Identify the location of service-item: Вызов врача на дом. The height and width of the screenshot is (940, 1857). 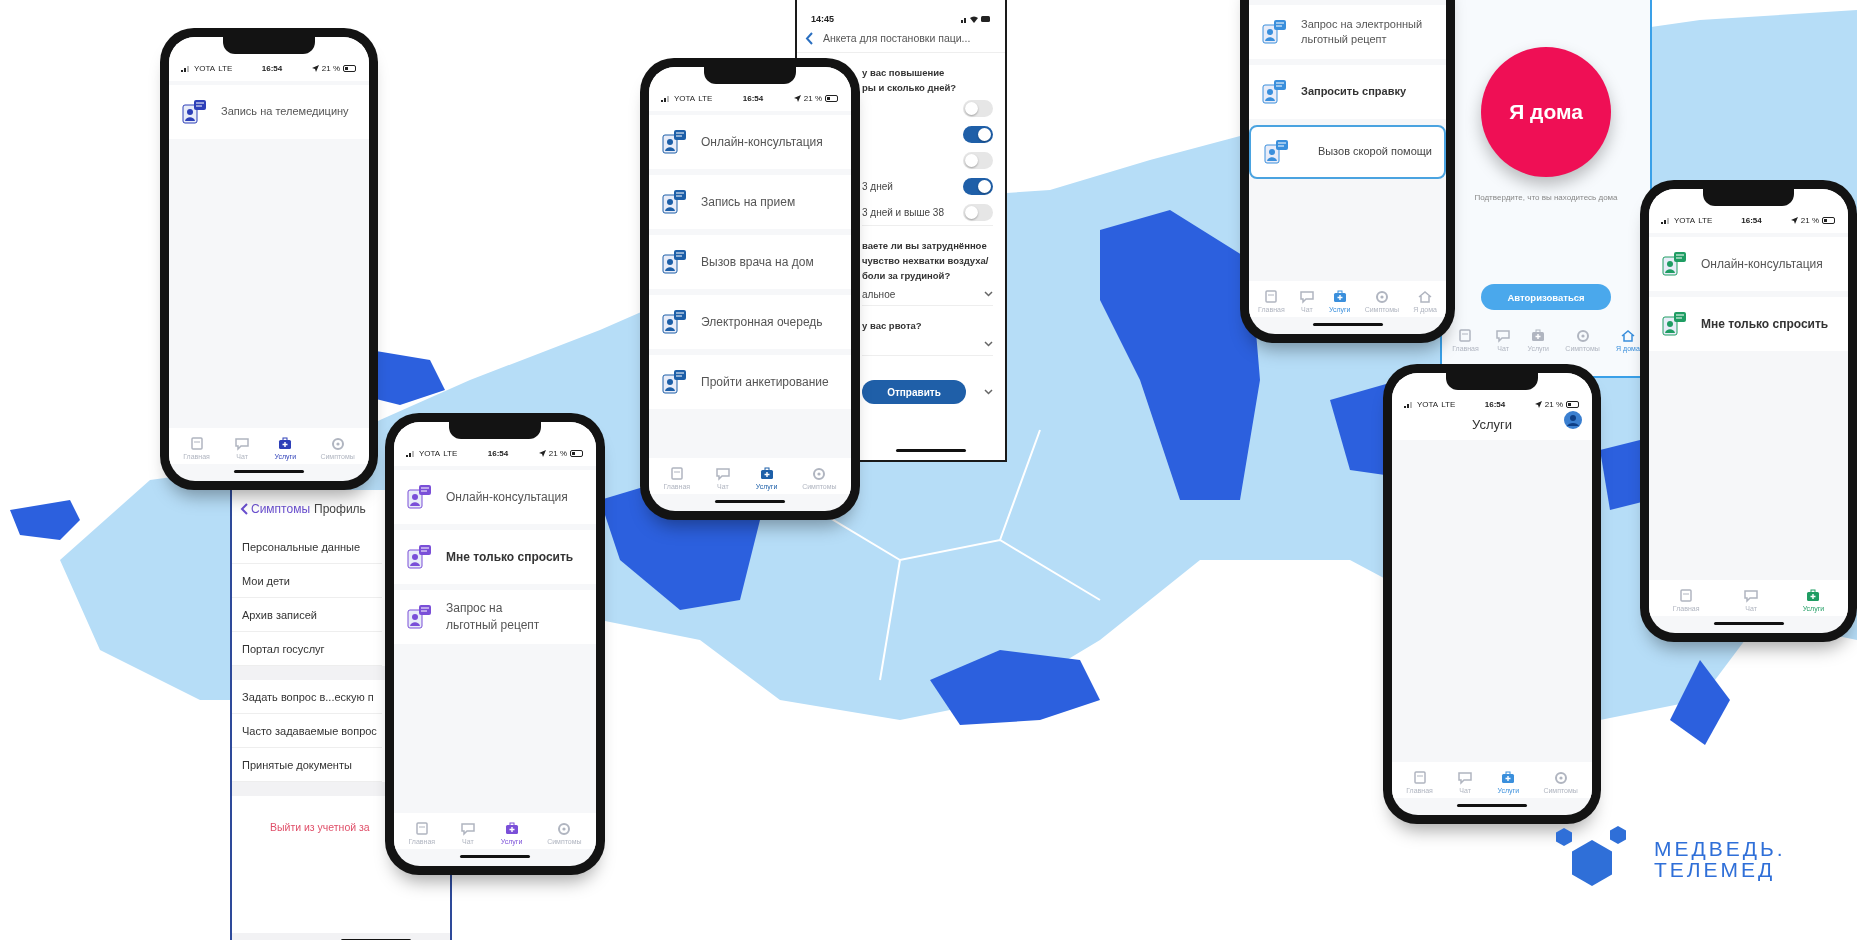
(750, 262).